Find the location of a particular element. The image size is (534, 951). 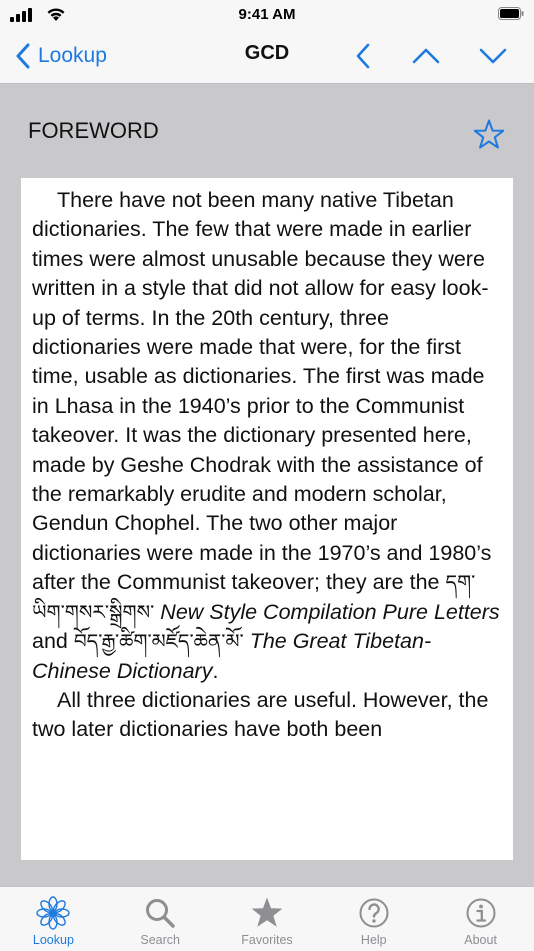

star-icon is located at coordinates (267, 912).